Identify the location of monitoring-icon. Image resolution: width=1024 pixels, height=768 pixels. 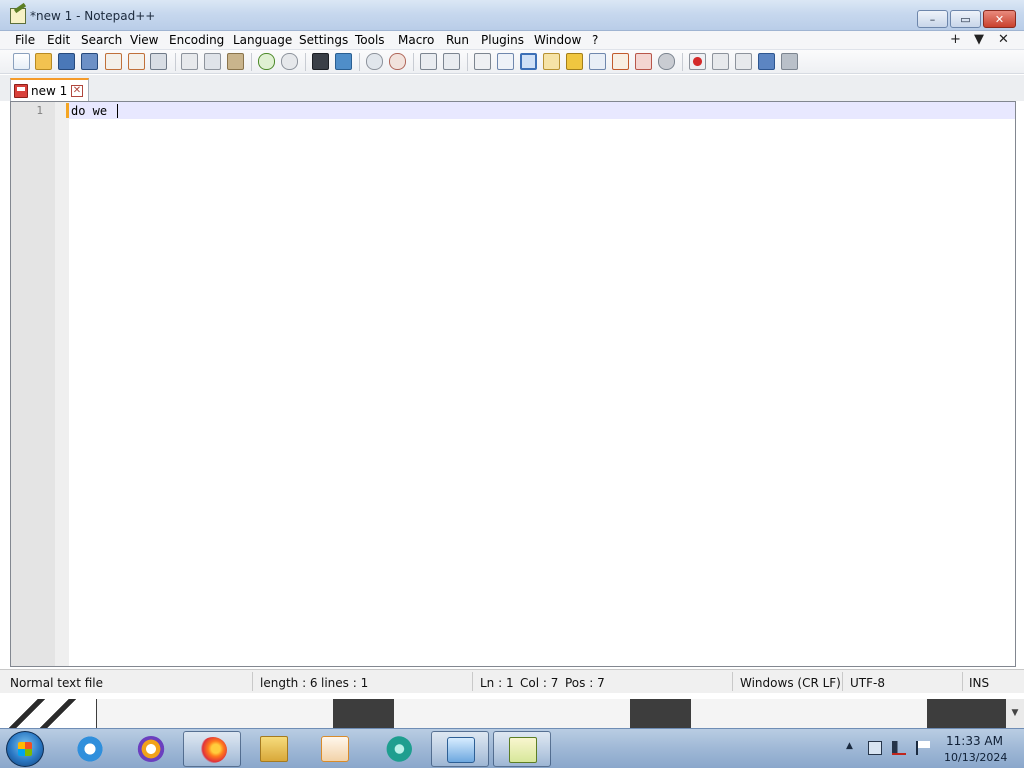
(666, 61).